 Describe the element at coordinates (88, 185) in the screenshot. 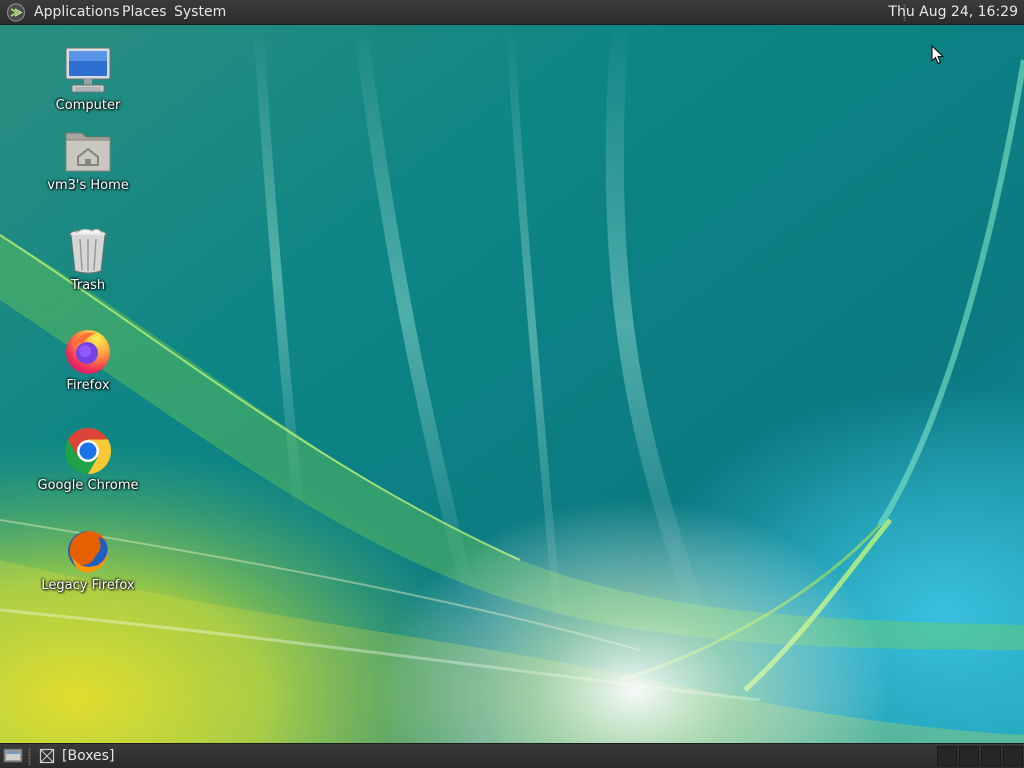

I see `desktop-icon-label: vm3's Home` at that location.